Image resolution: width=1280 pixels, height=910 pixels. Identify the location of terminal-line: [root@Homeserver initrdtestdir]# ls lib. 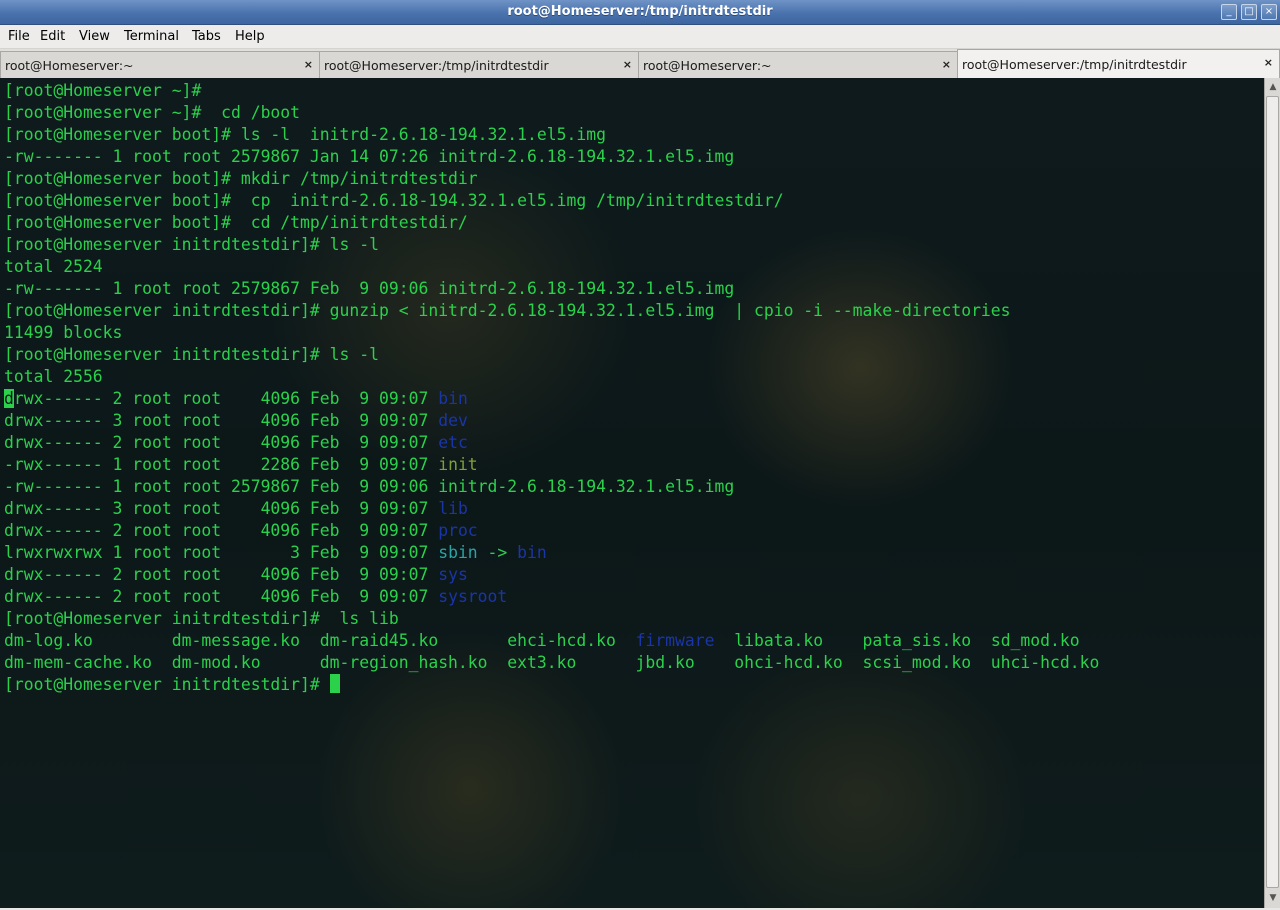
(551, 619).